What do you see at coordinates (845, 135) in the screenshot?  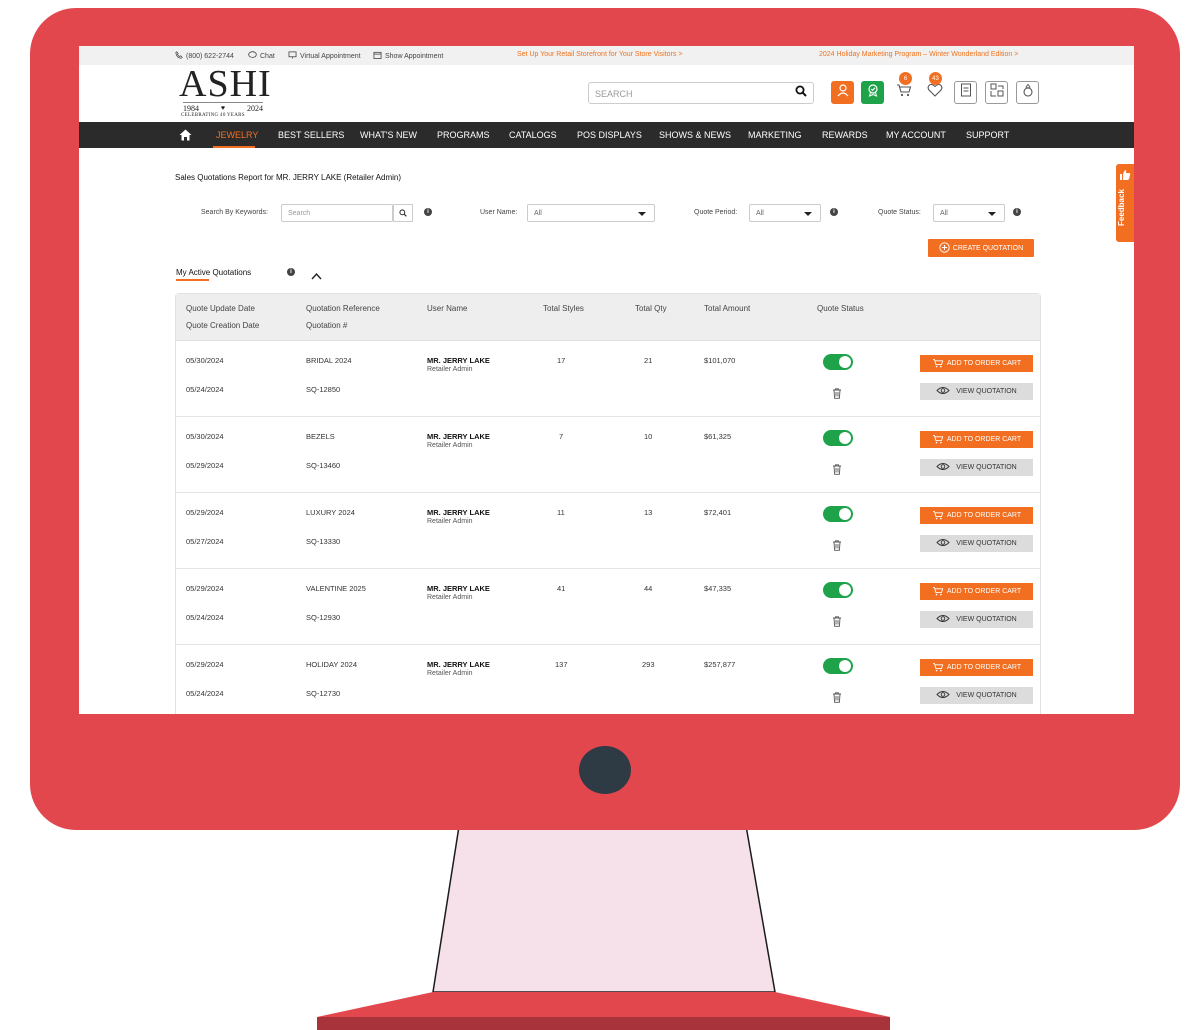 I see `nav-rewards: REWARDS` at bounding box center [845, 135].